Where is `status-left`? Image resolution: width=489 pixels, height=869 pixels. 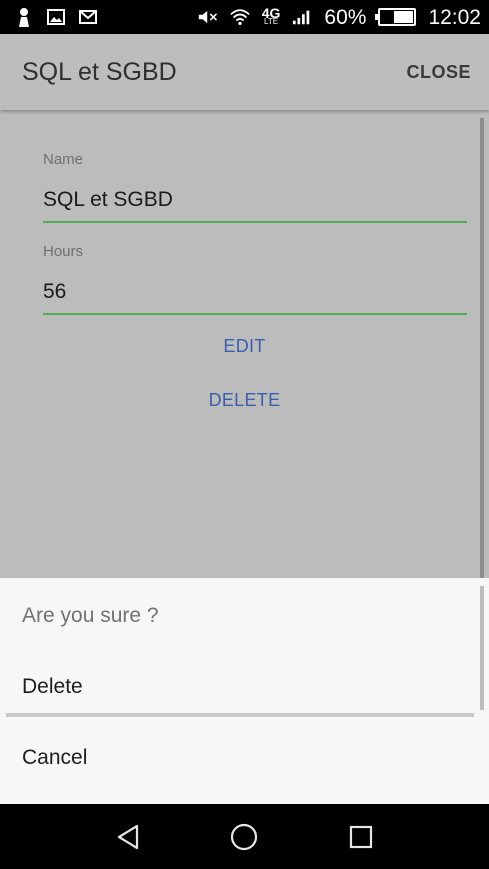 status-left is located at coordinates (56, 17).